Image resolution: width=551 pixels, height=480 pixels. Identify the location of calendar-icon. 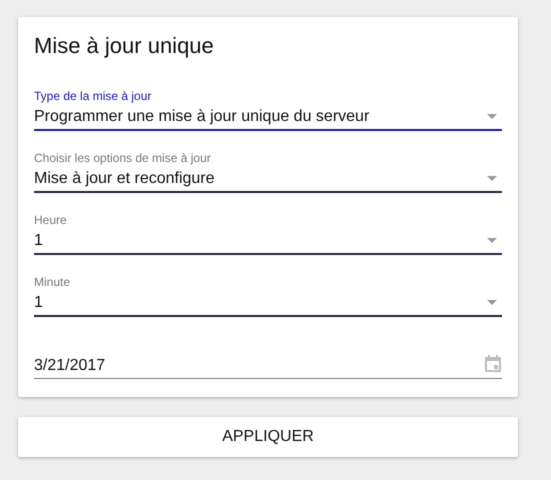
(493, 363).